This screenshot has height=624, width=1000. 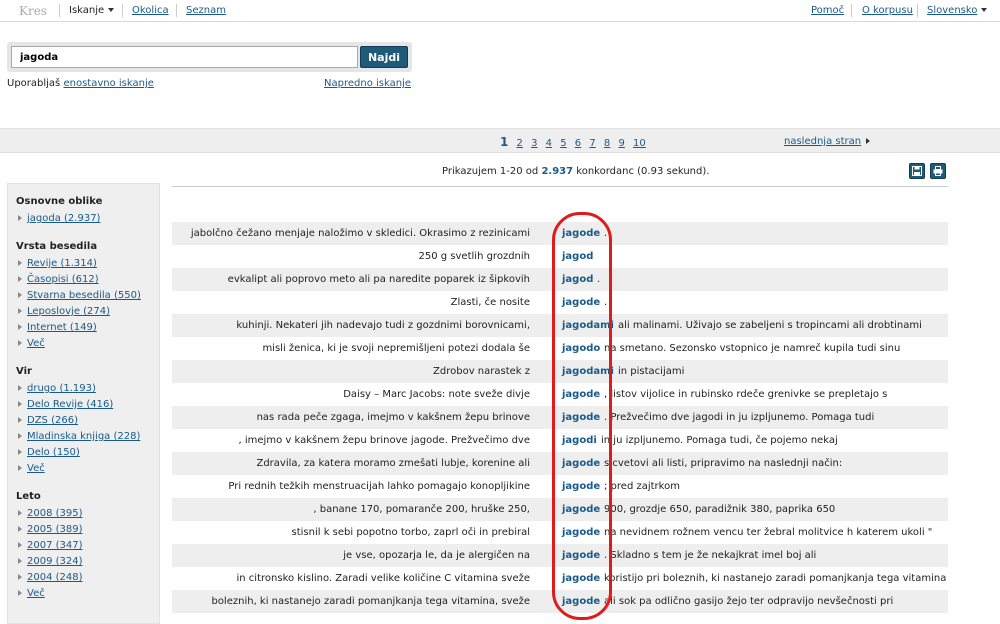 I want to click on filter-link: Leposlovje (274), so click(x=68, y=311).